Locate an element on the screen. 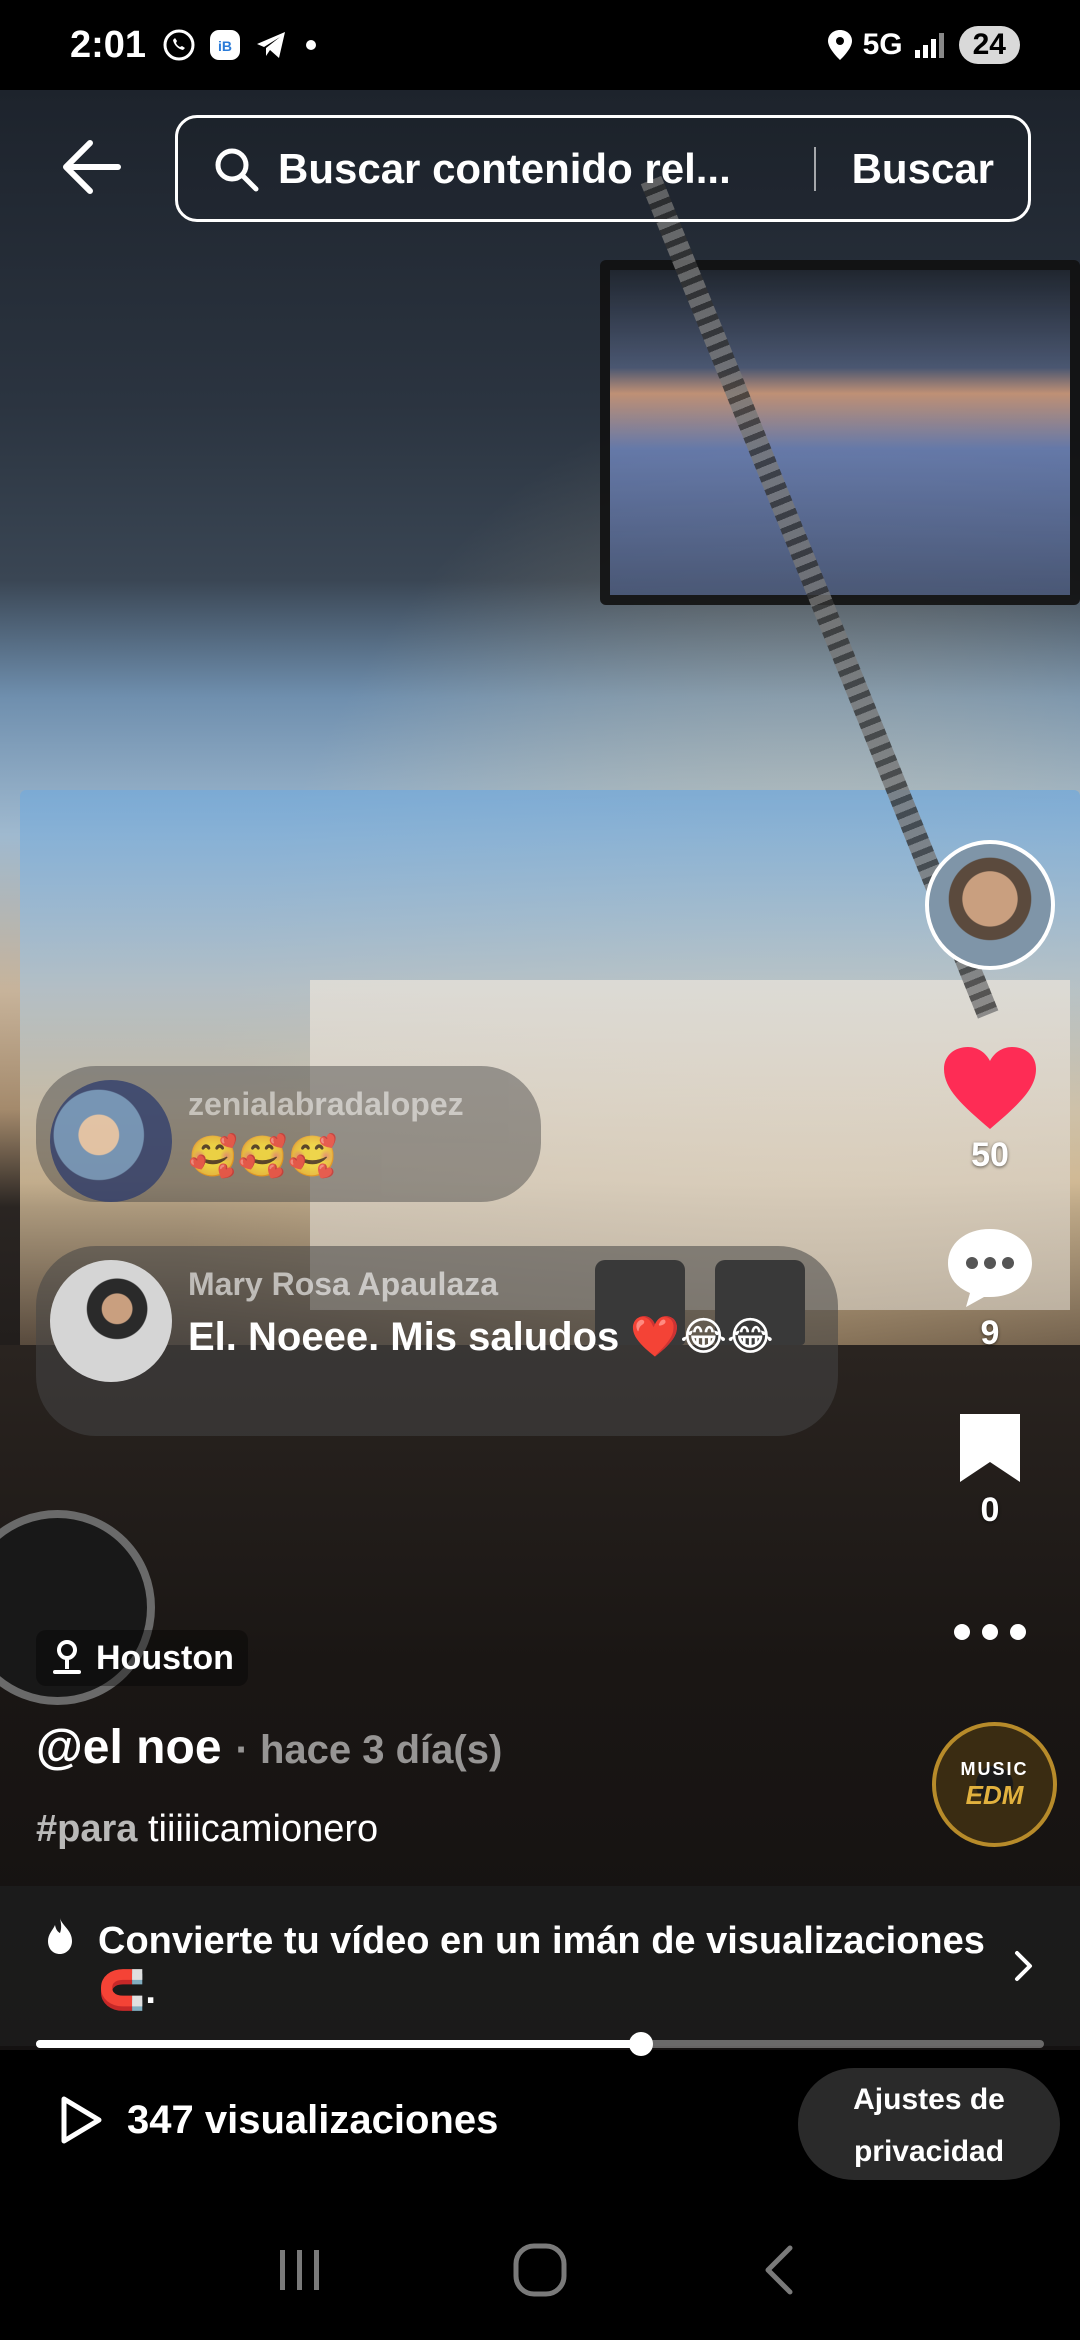 This screenshot has width=1080, height=2340. more-dots-icon is located at coordinates (990, 1632).